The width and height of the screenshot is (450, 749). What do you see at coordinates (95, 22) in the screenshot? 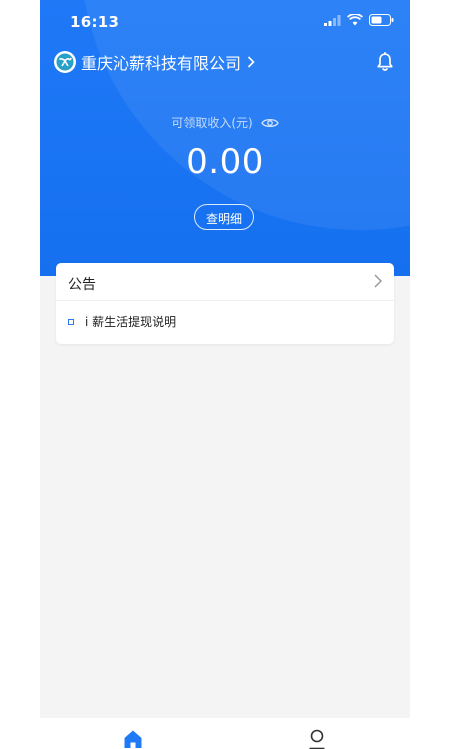
I see `status-time: 16:13` at bounding box center [95, 22].